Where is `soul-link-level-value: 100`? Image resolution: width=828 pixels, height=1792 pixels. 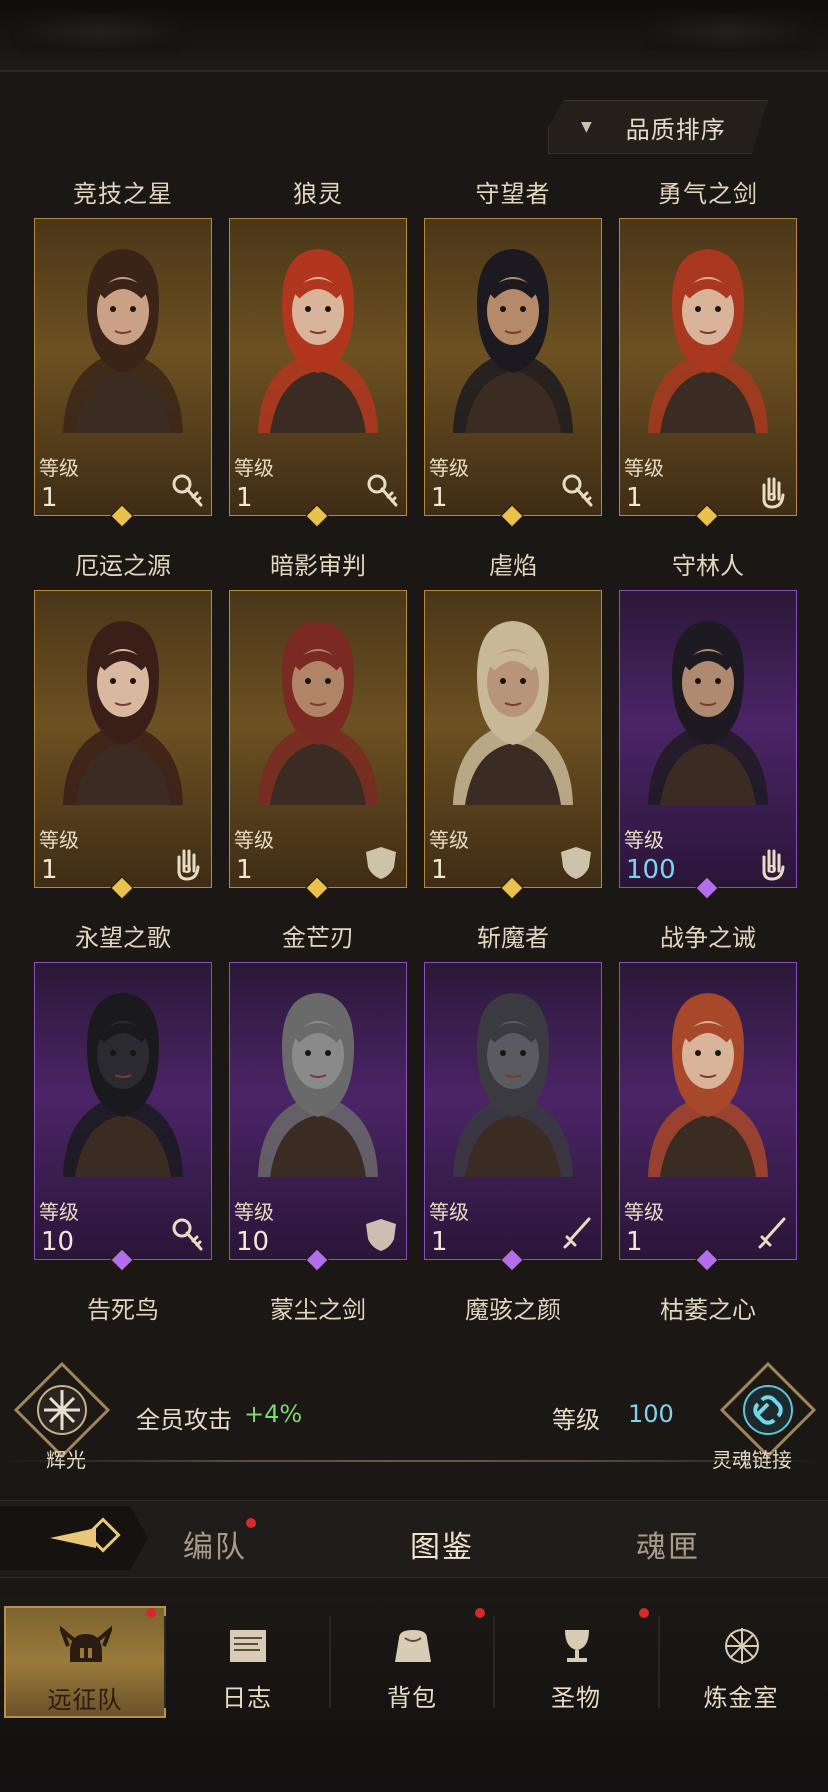 soul-link-level-value: 100 is located at coordinates (651, 1414).